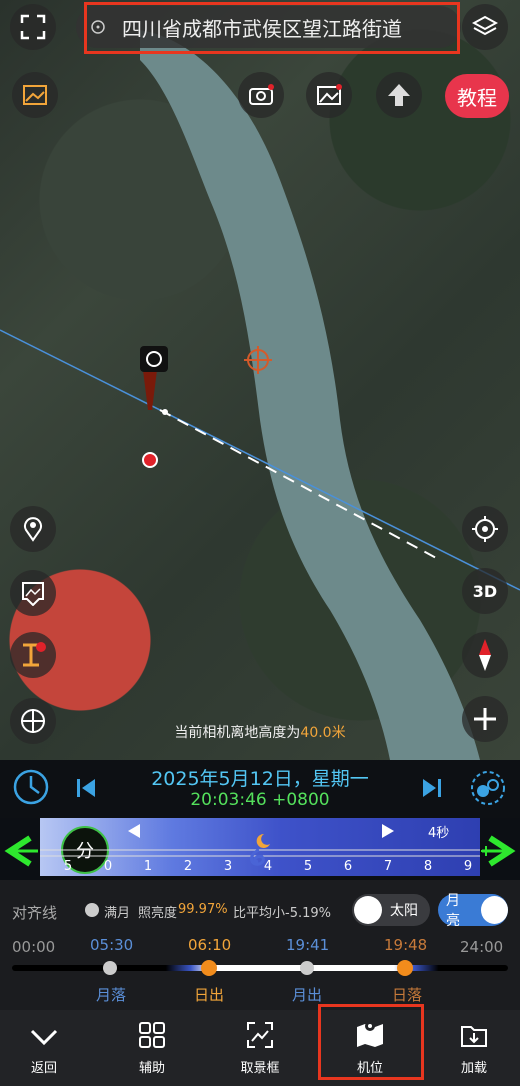 This screenshot has width=520, height=1086. I want to click on skip-forward-button, so click(432, 788).